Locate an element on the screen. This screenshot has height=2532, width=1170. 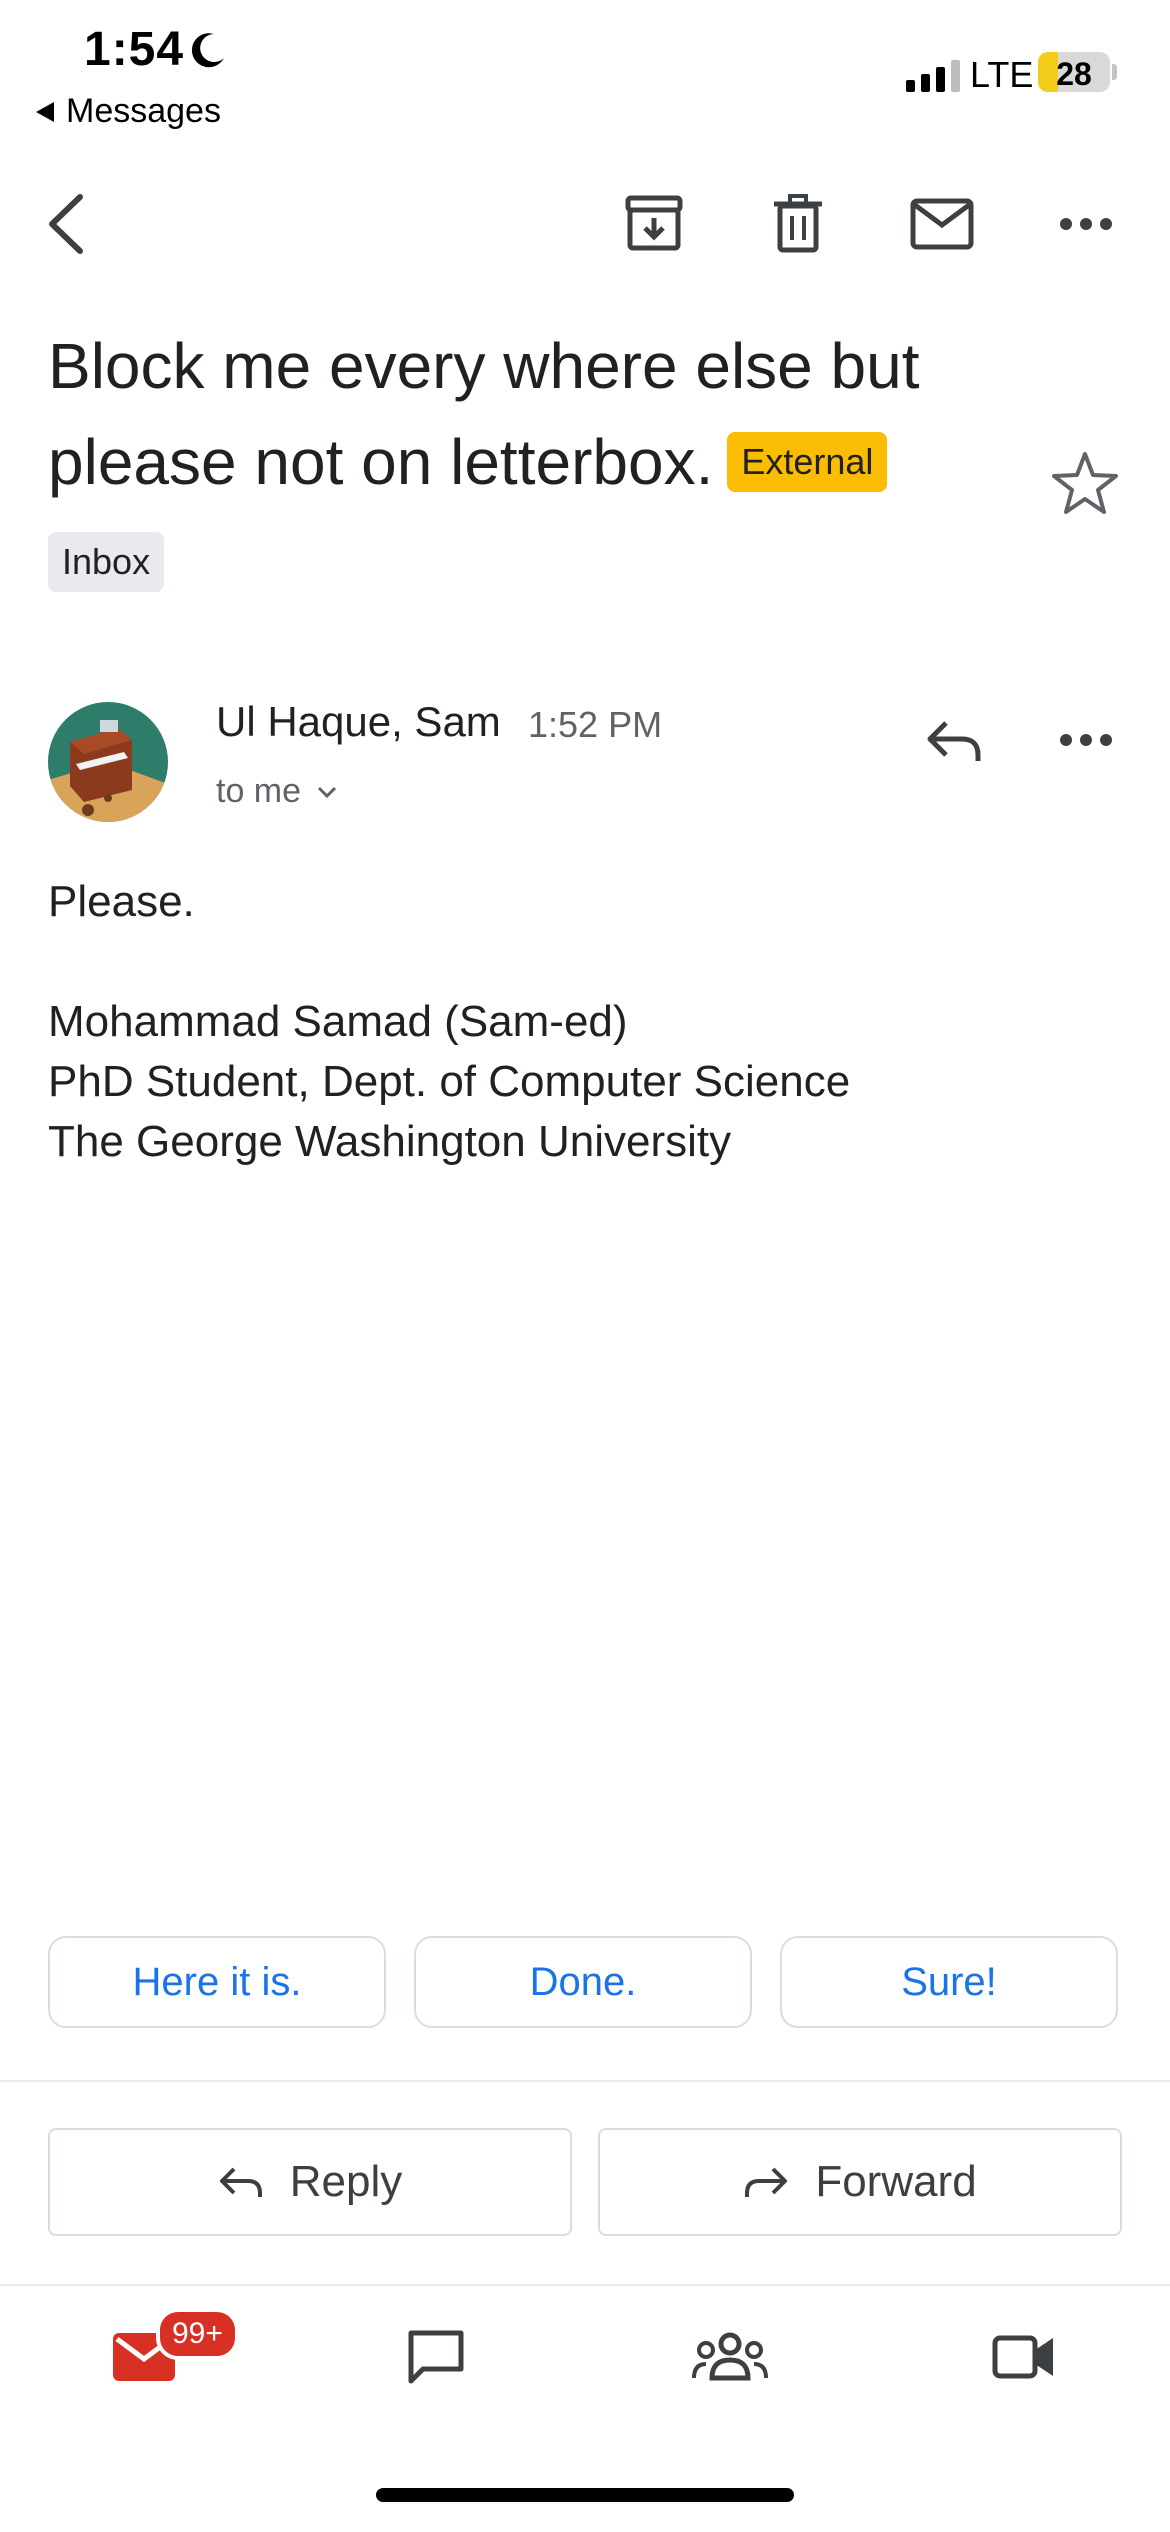
smart-reply-button: Here it is. is located at coordinates (217, 1982).